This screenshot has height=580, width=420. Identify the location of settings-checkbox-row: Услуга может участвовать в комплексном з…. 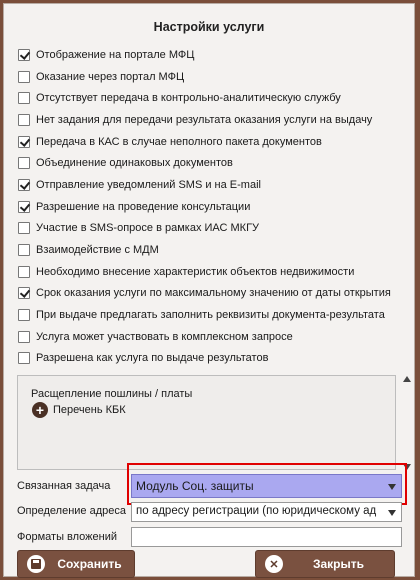
(211, 337).